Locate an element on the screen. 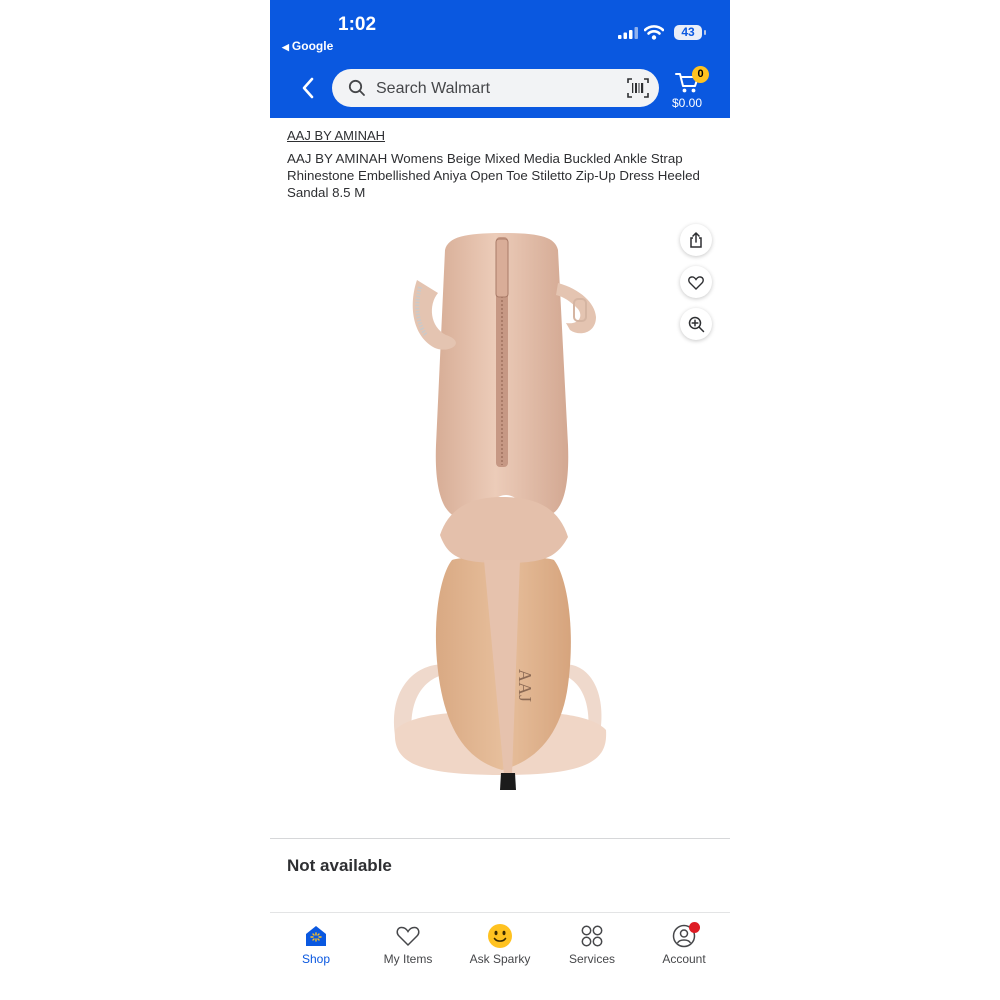 Image resolution: width=1000 pixels, height=1000 pixels. search-input is located at coordinates (493, 89).